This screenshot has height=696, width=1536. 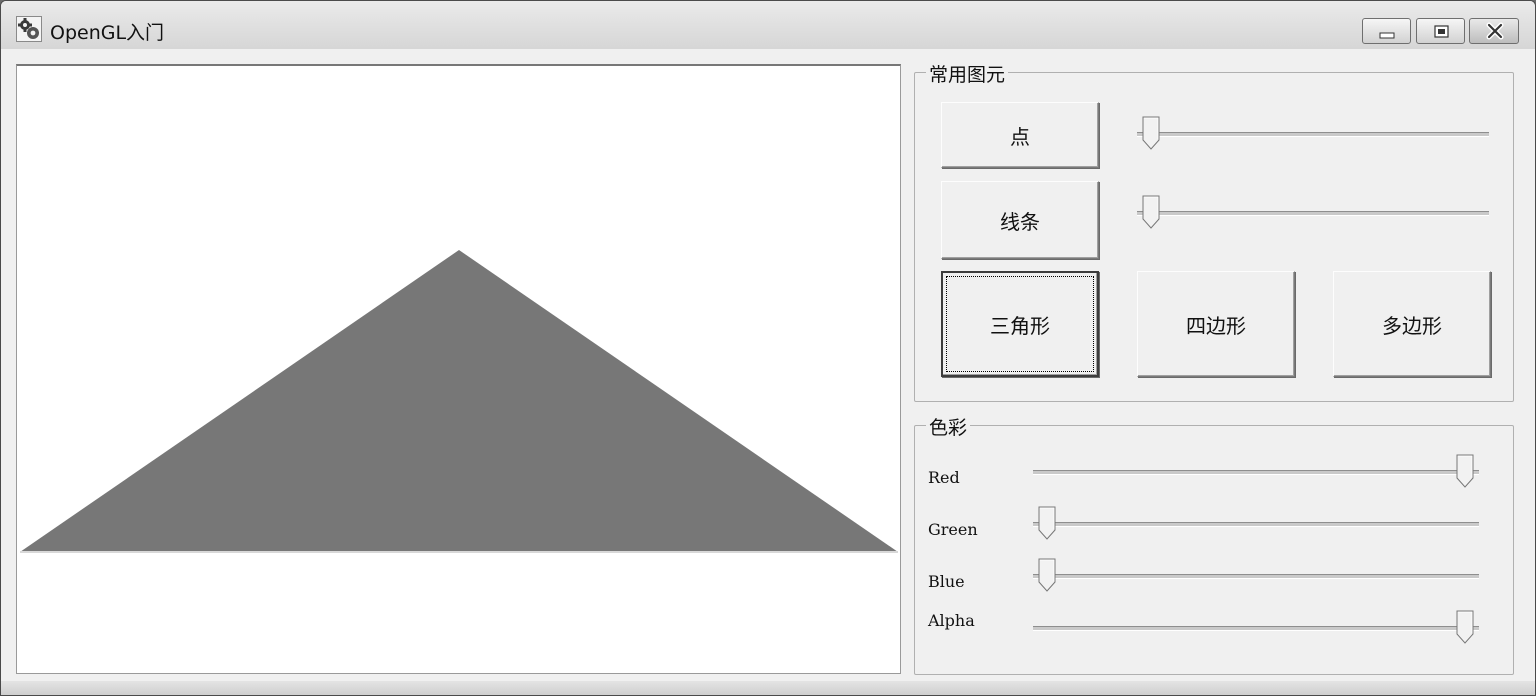 What do you see at coordinates (948, 426) in the screenshot?
I see `color-group-title: 色彩` at bounding box center [948, 426].